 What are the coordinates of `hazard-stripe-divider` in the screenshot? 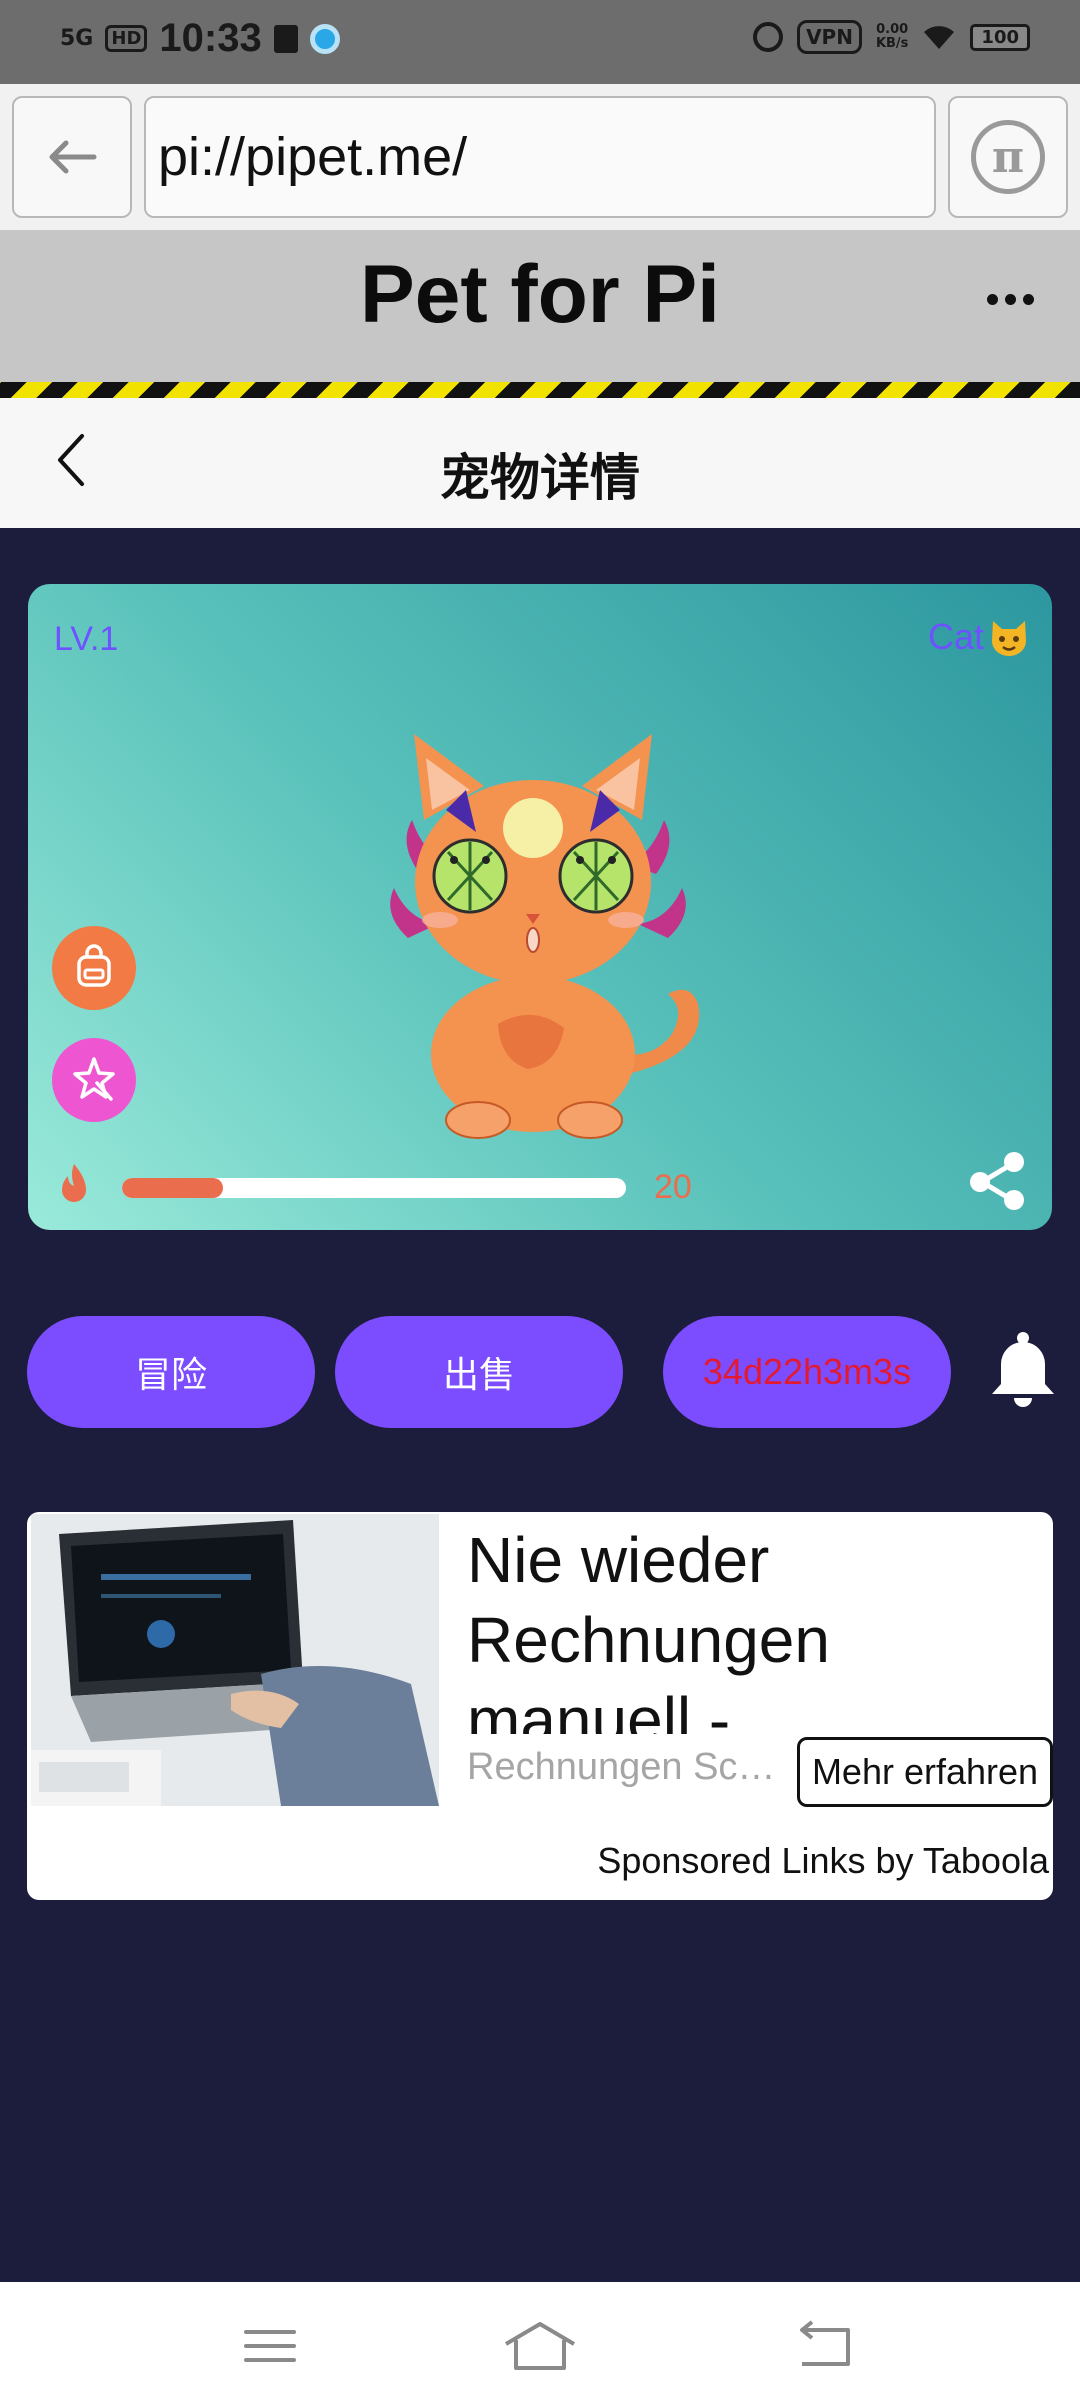 It's located at (540, 390).